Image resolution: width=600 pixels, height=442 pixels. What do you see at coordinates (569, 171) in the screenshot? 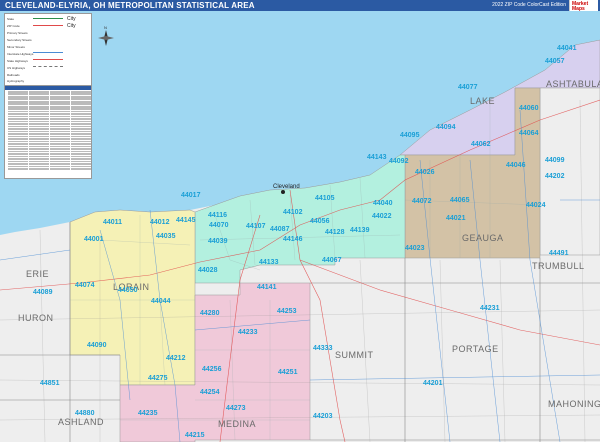
I see `ashtabula-region` at bounding box center [569, 171].